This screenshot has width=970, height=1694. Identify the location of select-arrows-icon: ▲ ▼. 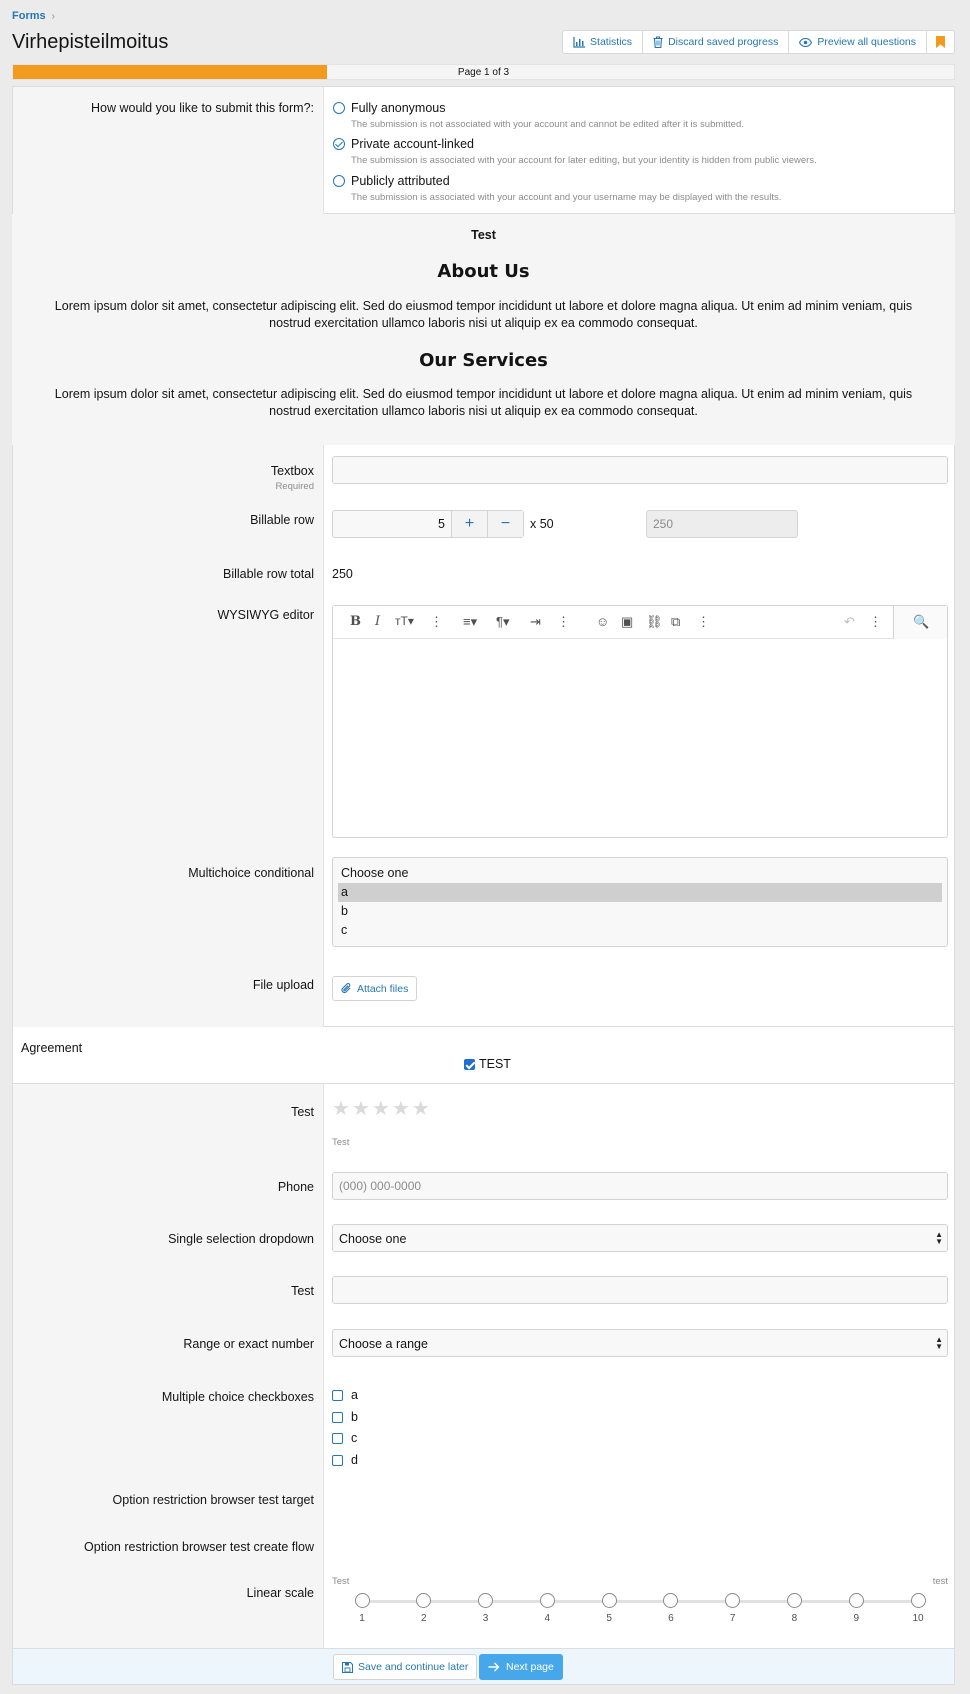
(939, 1343).